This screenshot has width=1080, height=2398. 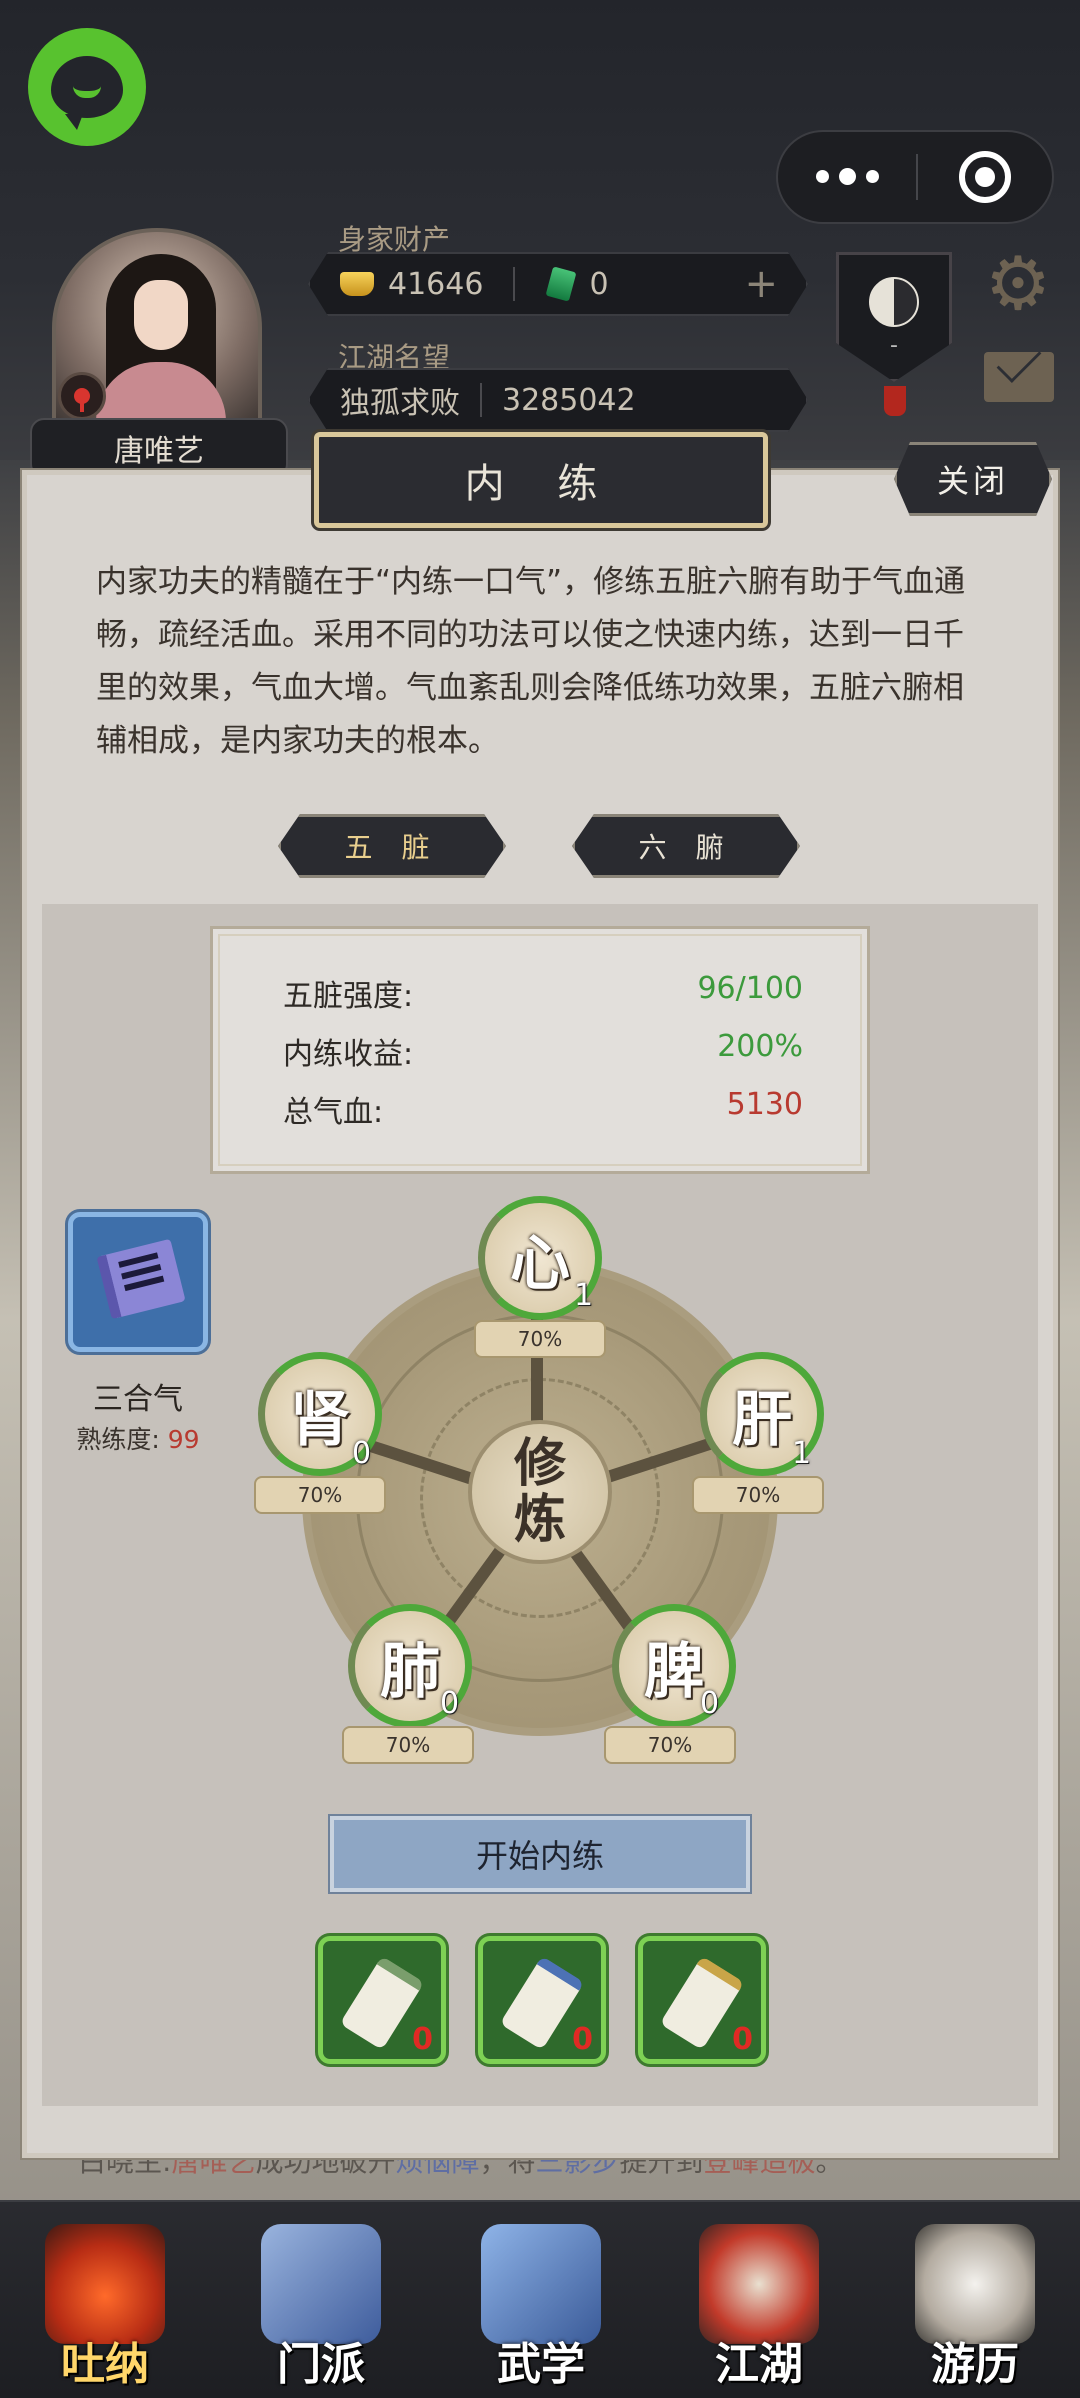 I want to click on nav-tuna: 吐纳, so click(x=105, y=2304).